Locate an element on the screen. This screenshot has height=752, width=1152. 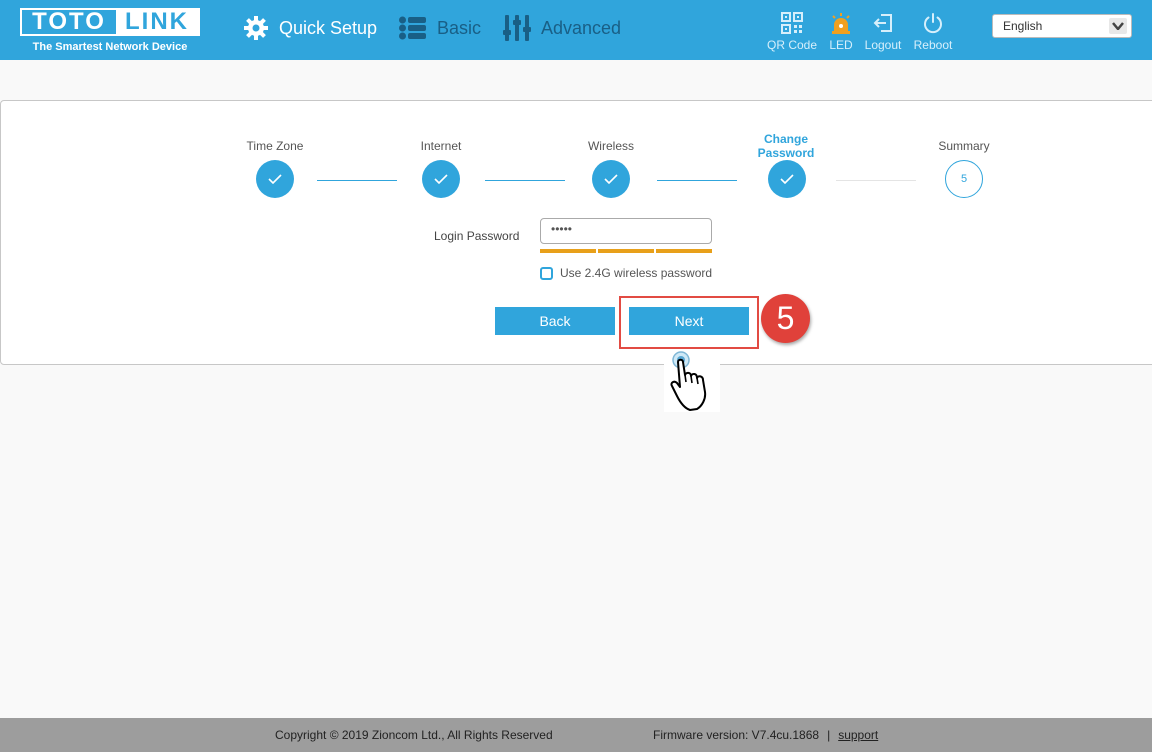
step-change-password is located at coordinates (787, 179).